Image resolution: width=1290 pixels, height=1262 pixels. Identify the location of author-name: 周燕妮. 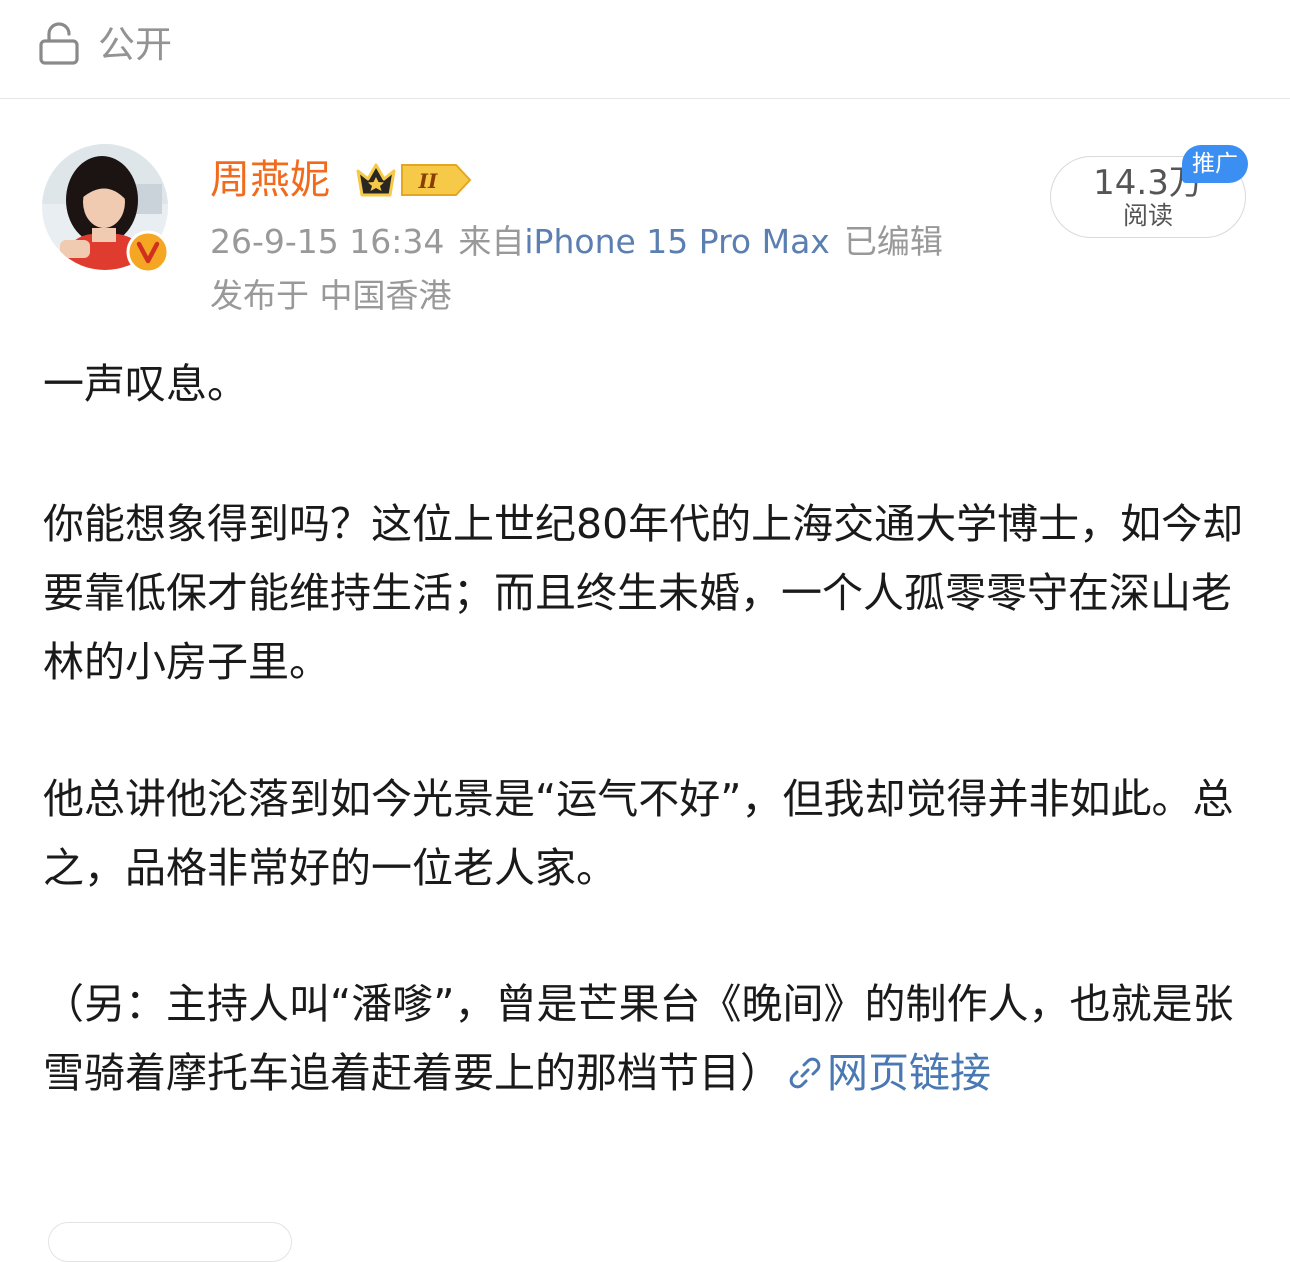
(270, 180).